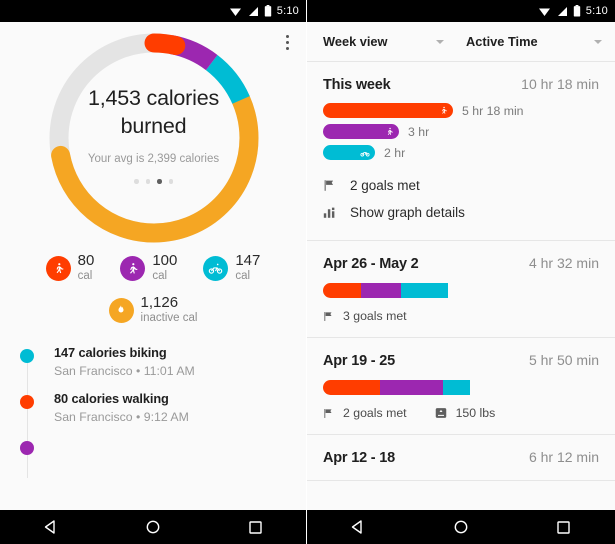 Image resolution: width=615 pixels, height=544 pixels. I want to click on card-meta: 3 goals met, so click(461, 316).